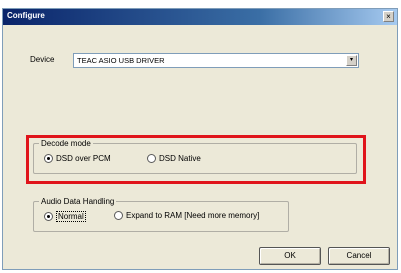  What do you see at coordinates (200, 17) in the screenshot?
I see `title-bar: Configure ×` at bounding box center [200, 17].